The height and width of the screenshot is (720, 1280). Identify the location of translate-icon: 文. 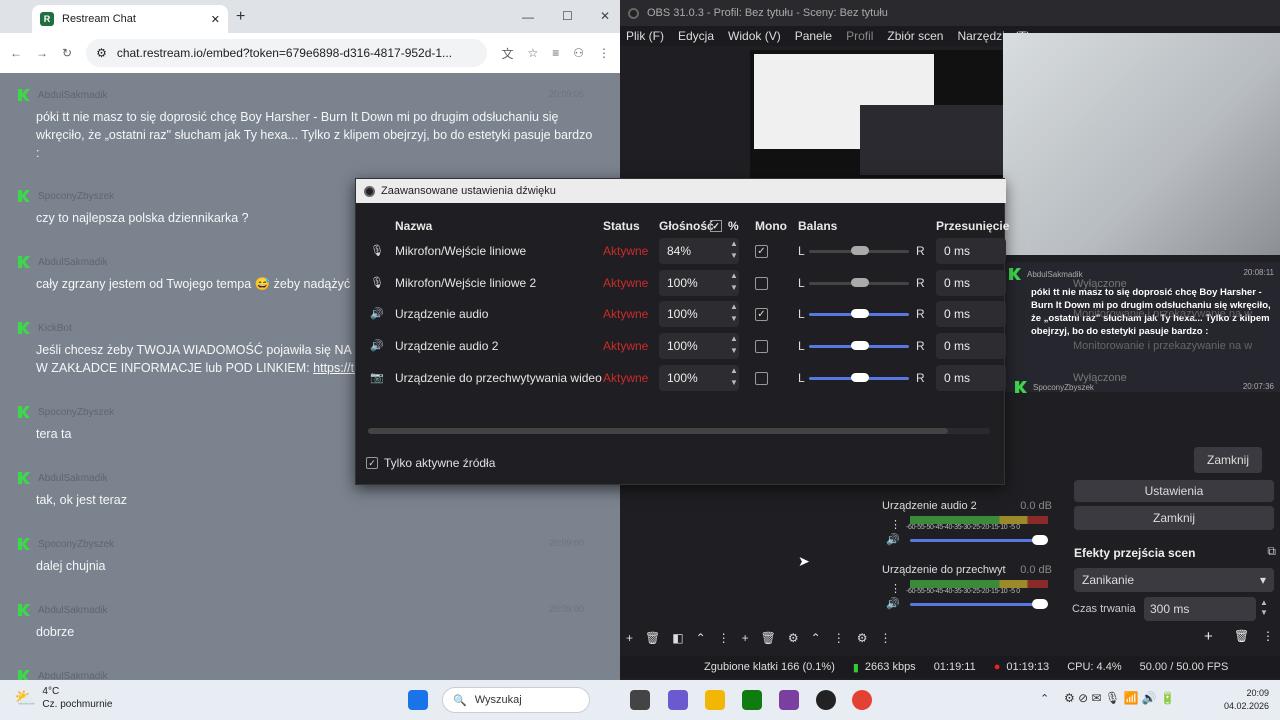
(507, 53).